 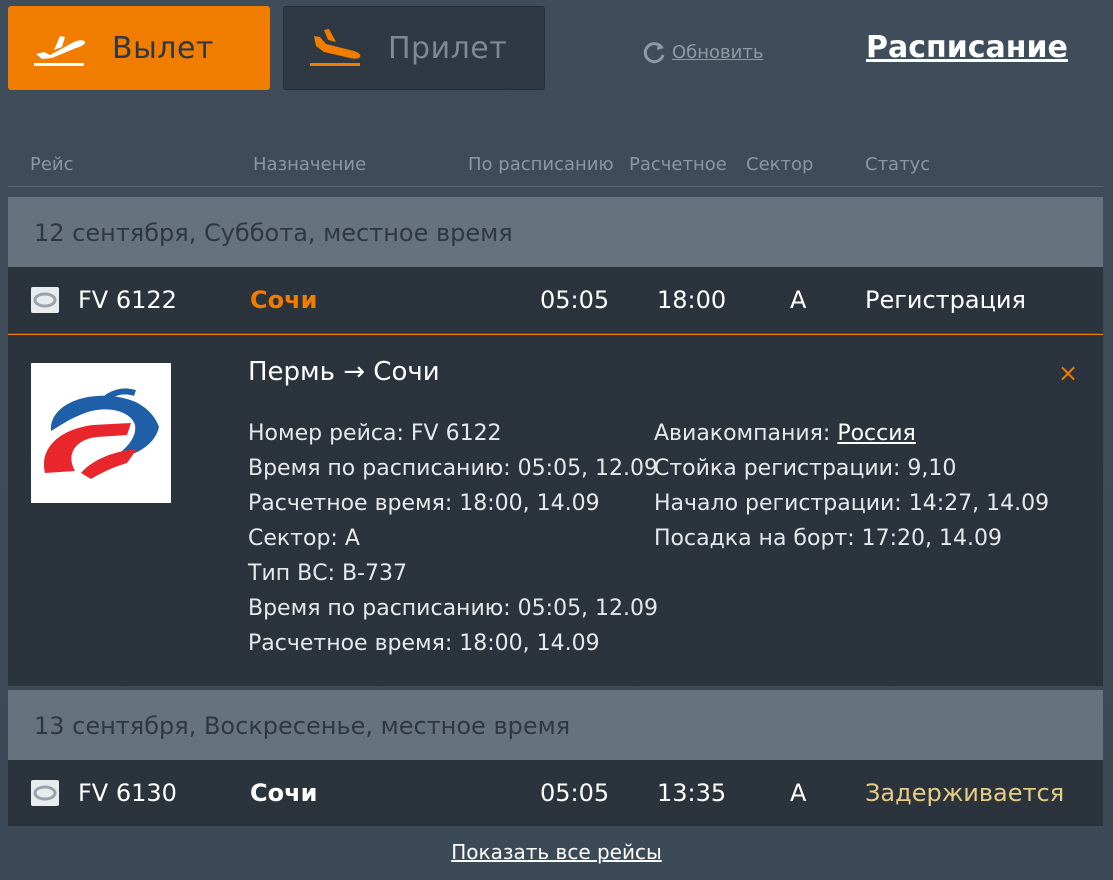 What do you see at coordinates (541, 164) in the screenshot?
I see `column-header-scheduled: По расписанию` at bounding box center [541, 164].